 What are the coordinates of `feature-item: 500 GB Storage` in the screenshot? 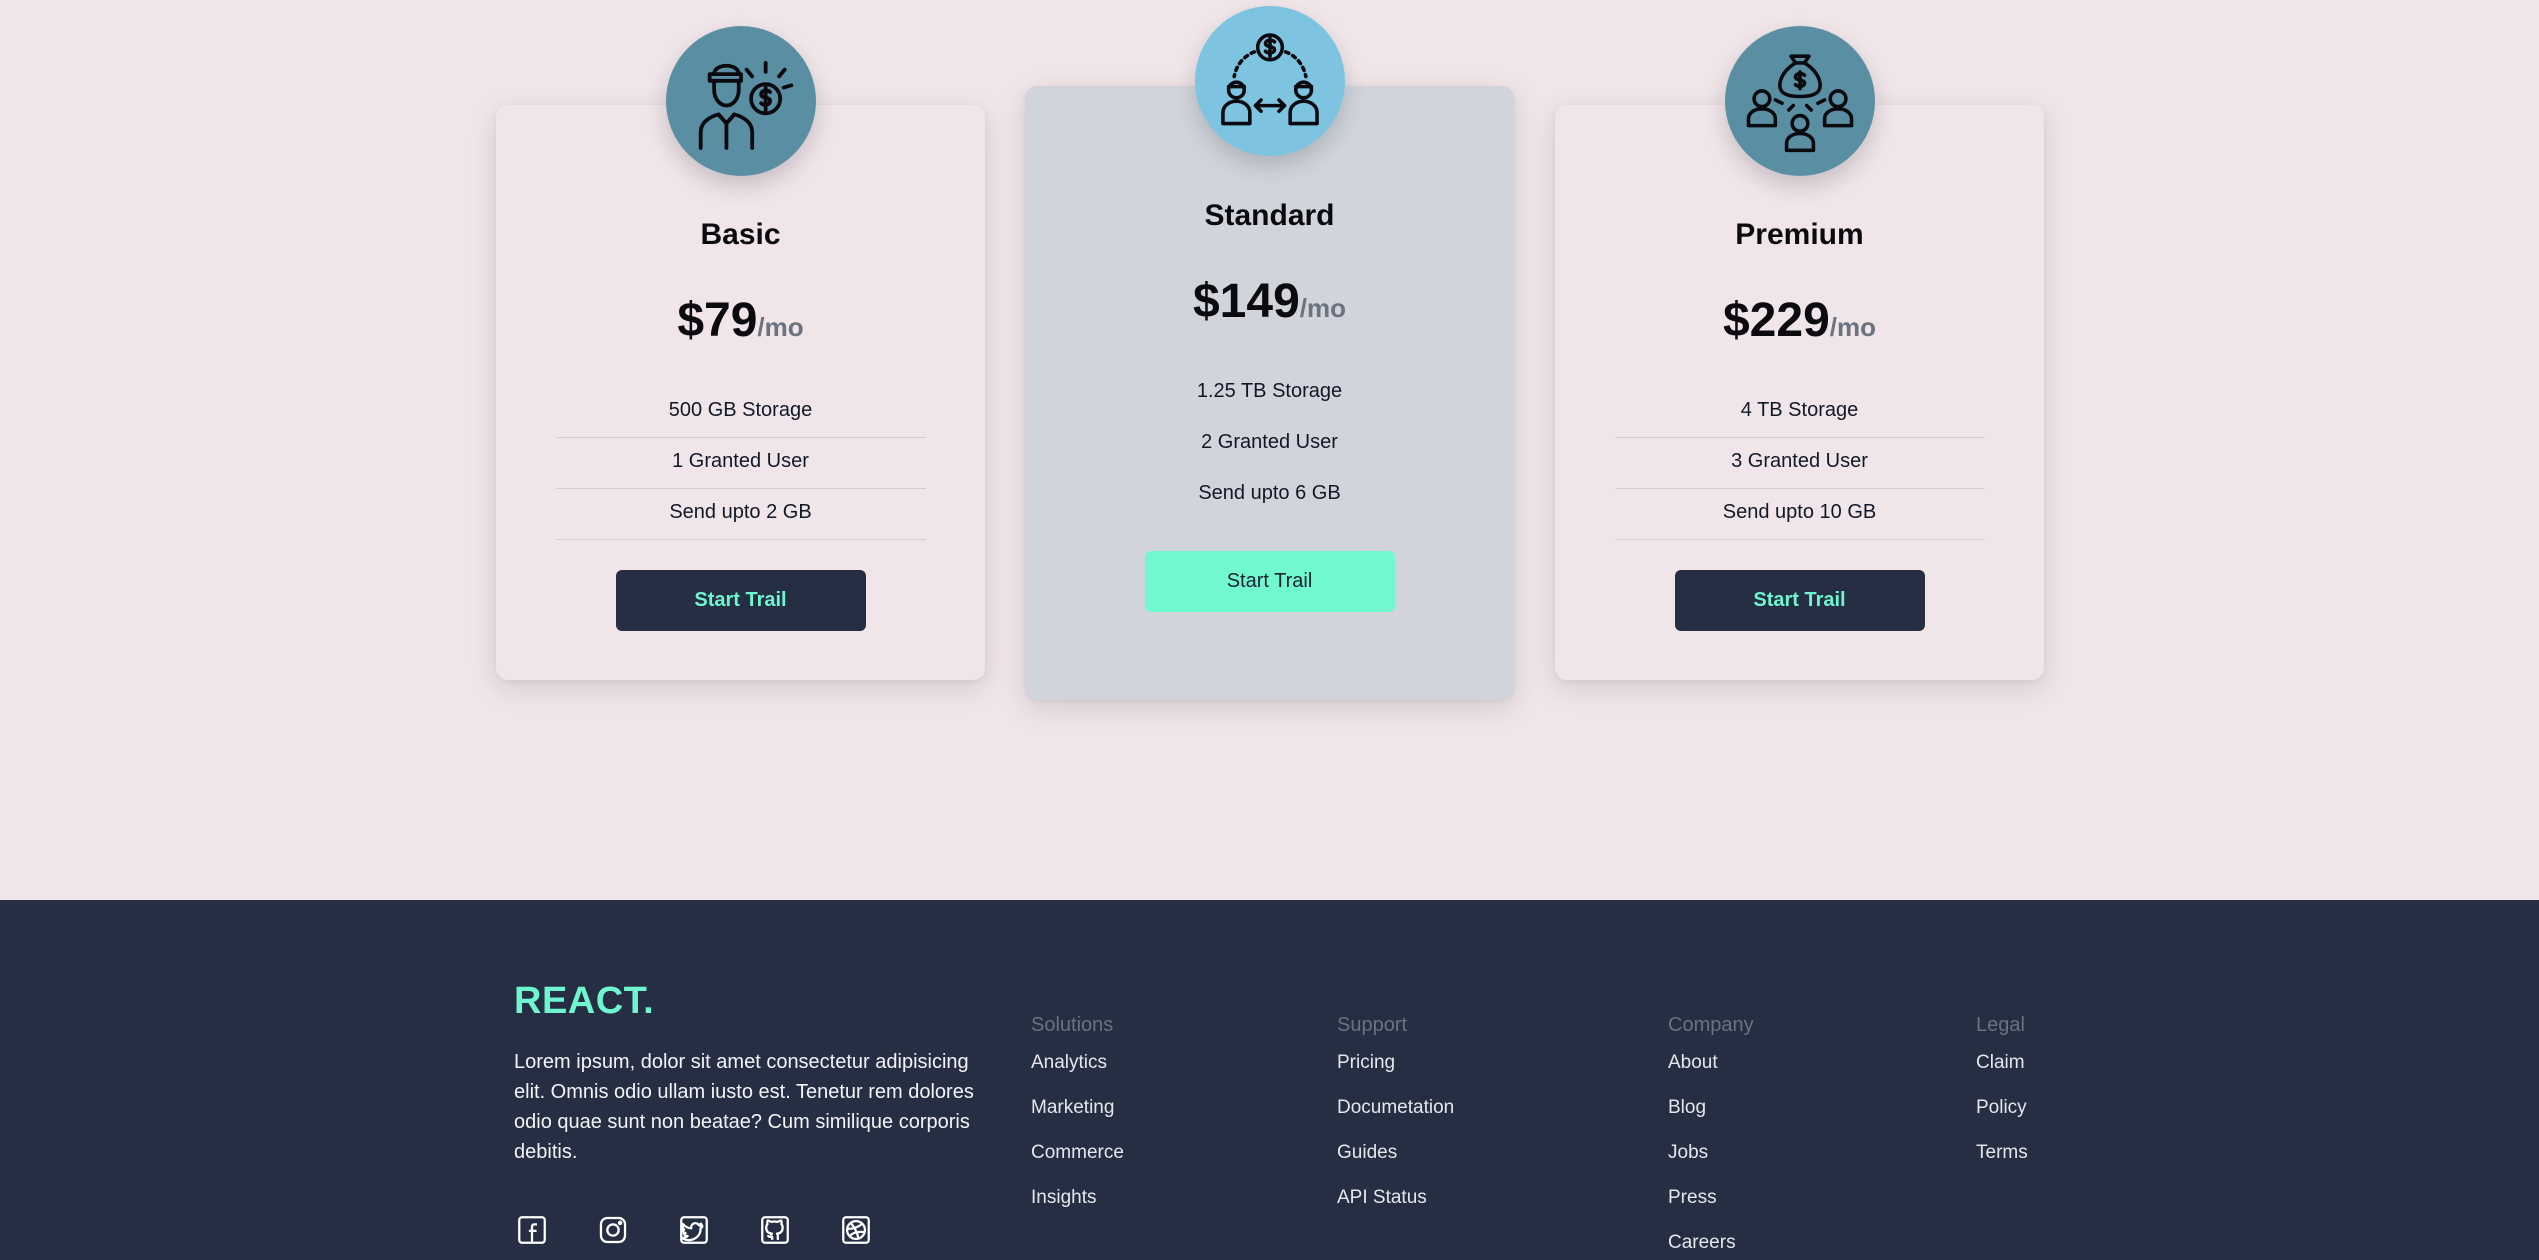 It's located at (740, 412).